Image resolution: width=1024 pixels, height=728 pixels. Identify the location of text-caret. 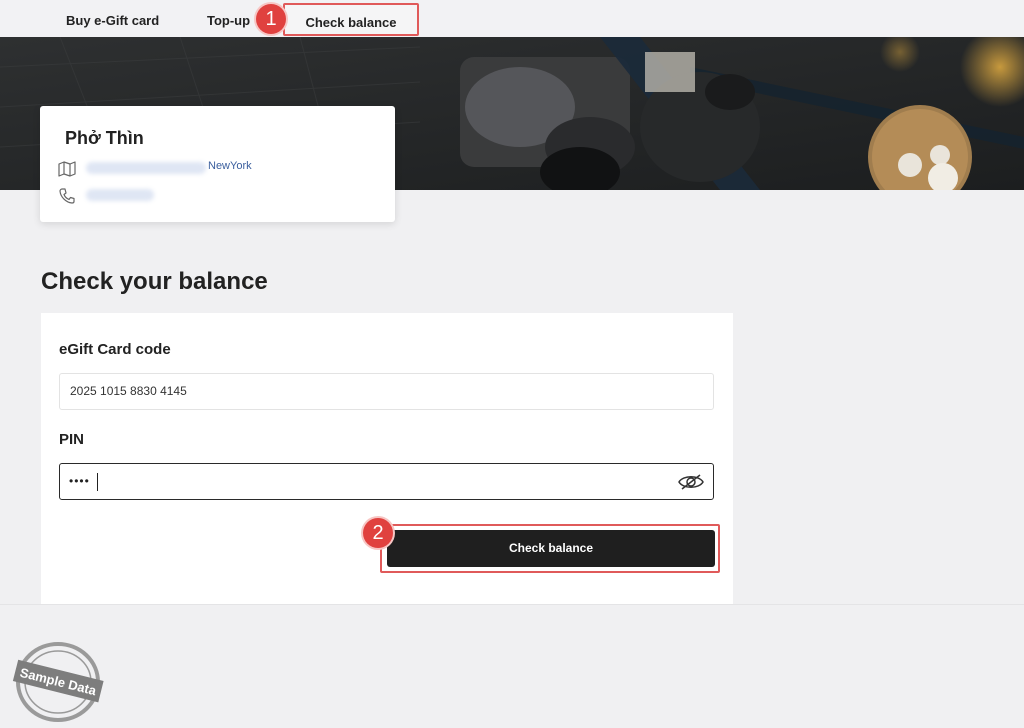
(97, 482).